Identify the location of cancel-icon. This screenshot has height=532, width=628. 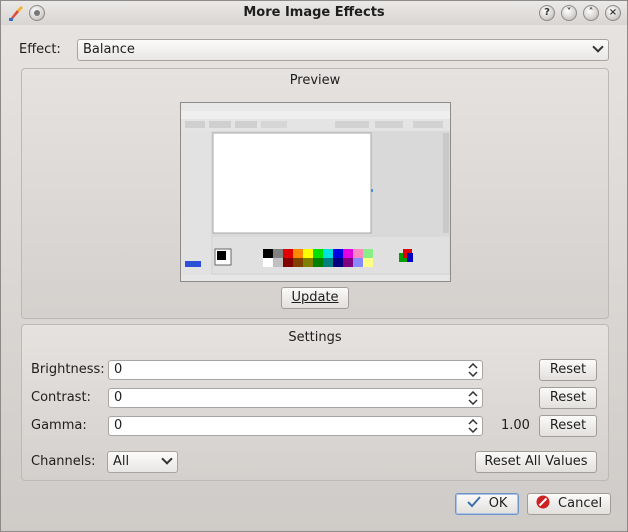
(543, 502).